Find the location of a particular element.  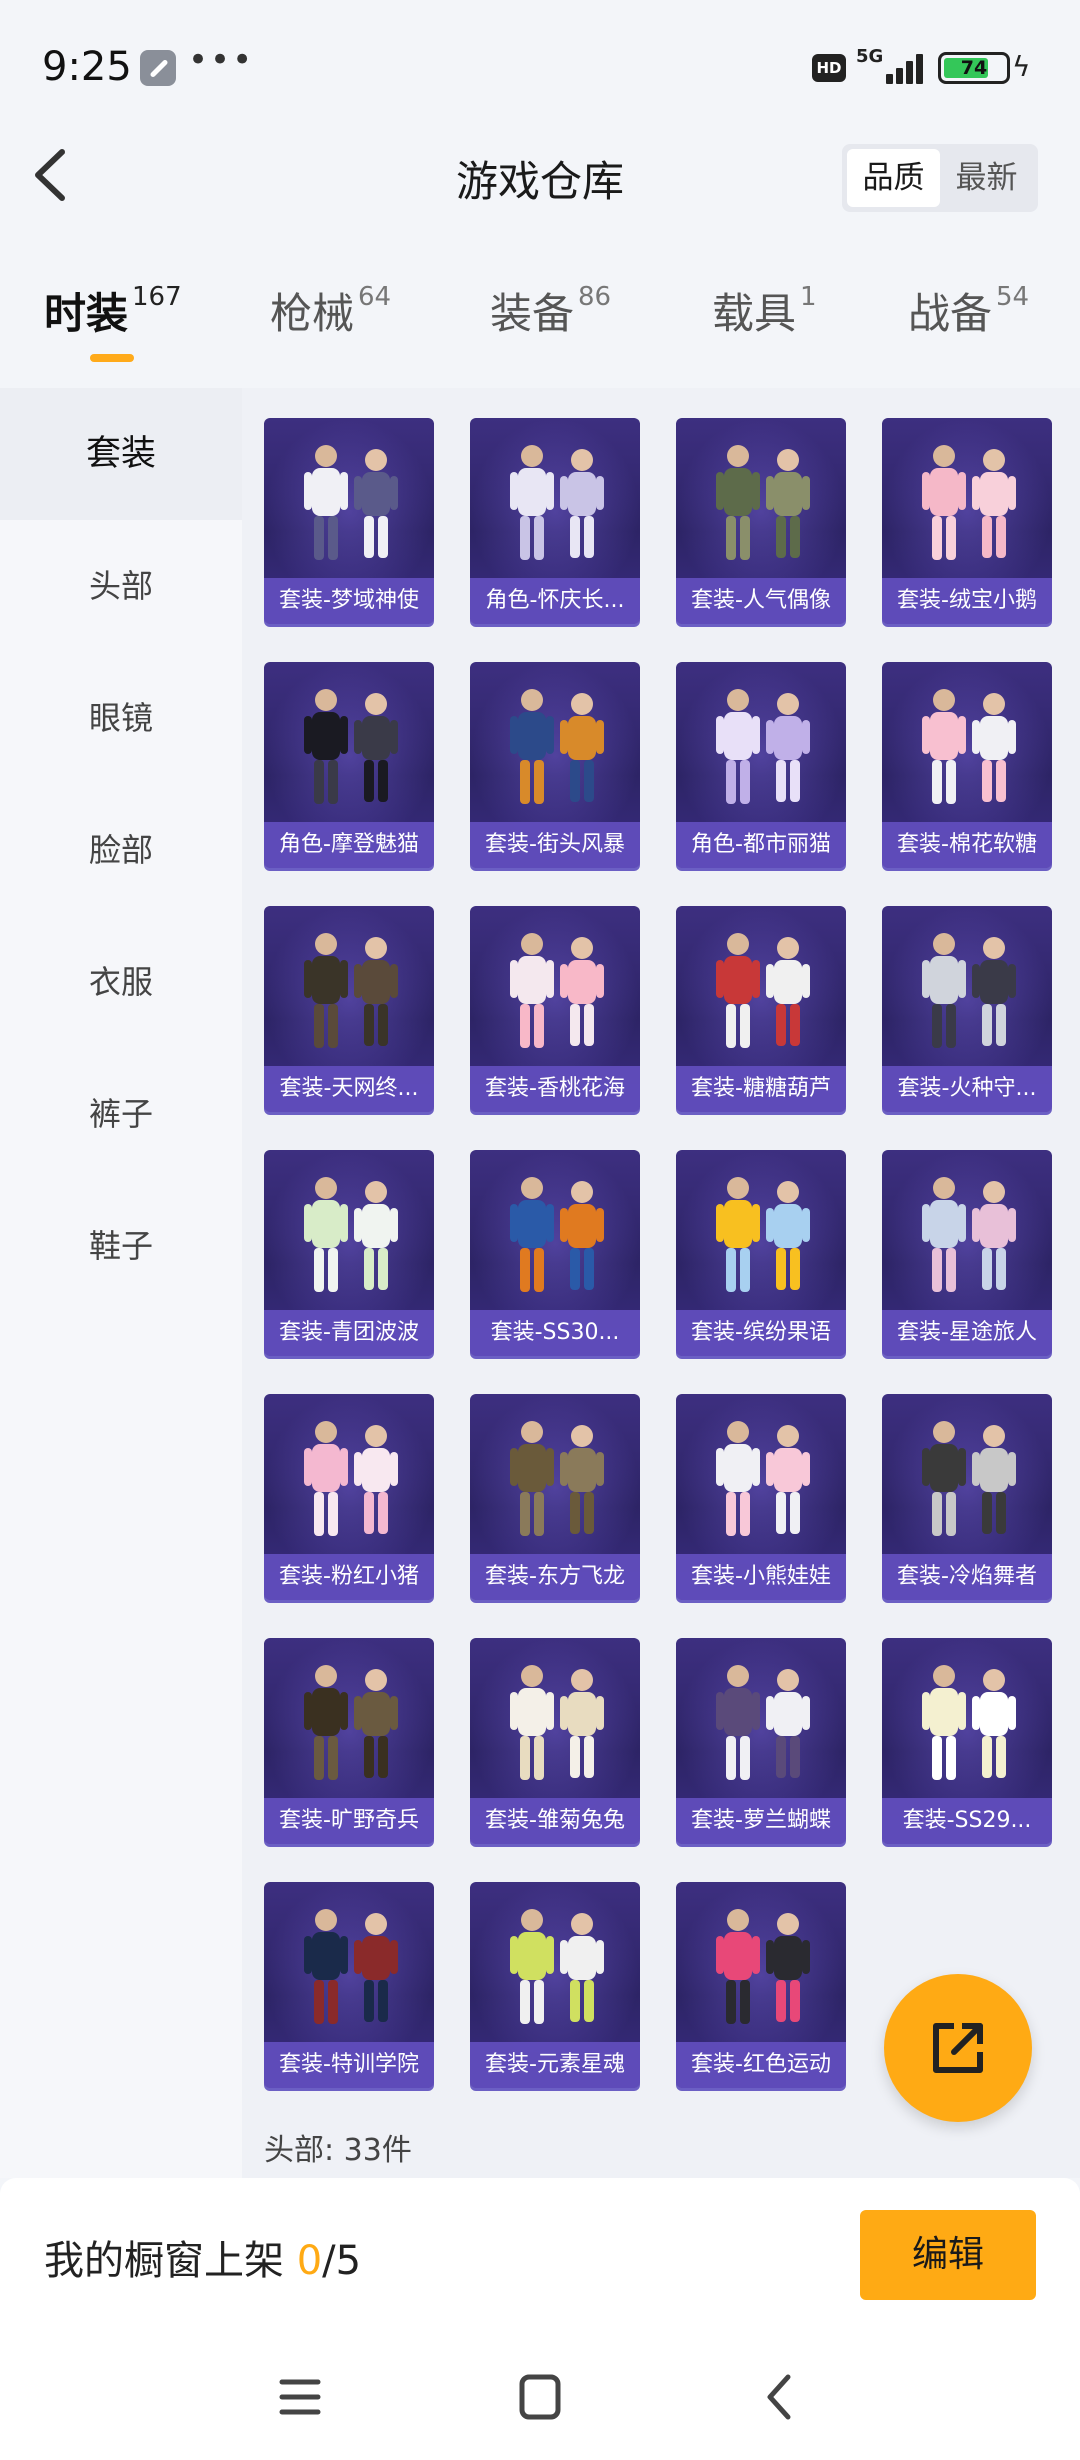

tab-count: 64 is located at coordinates (375, 297).